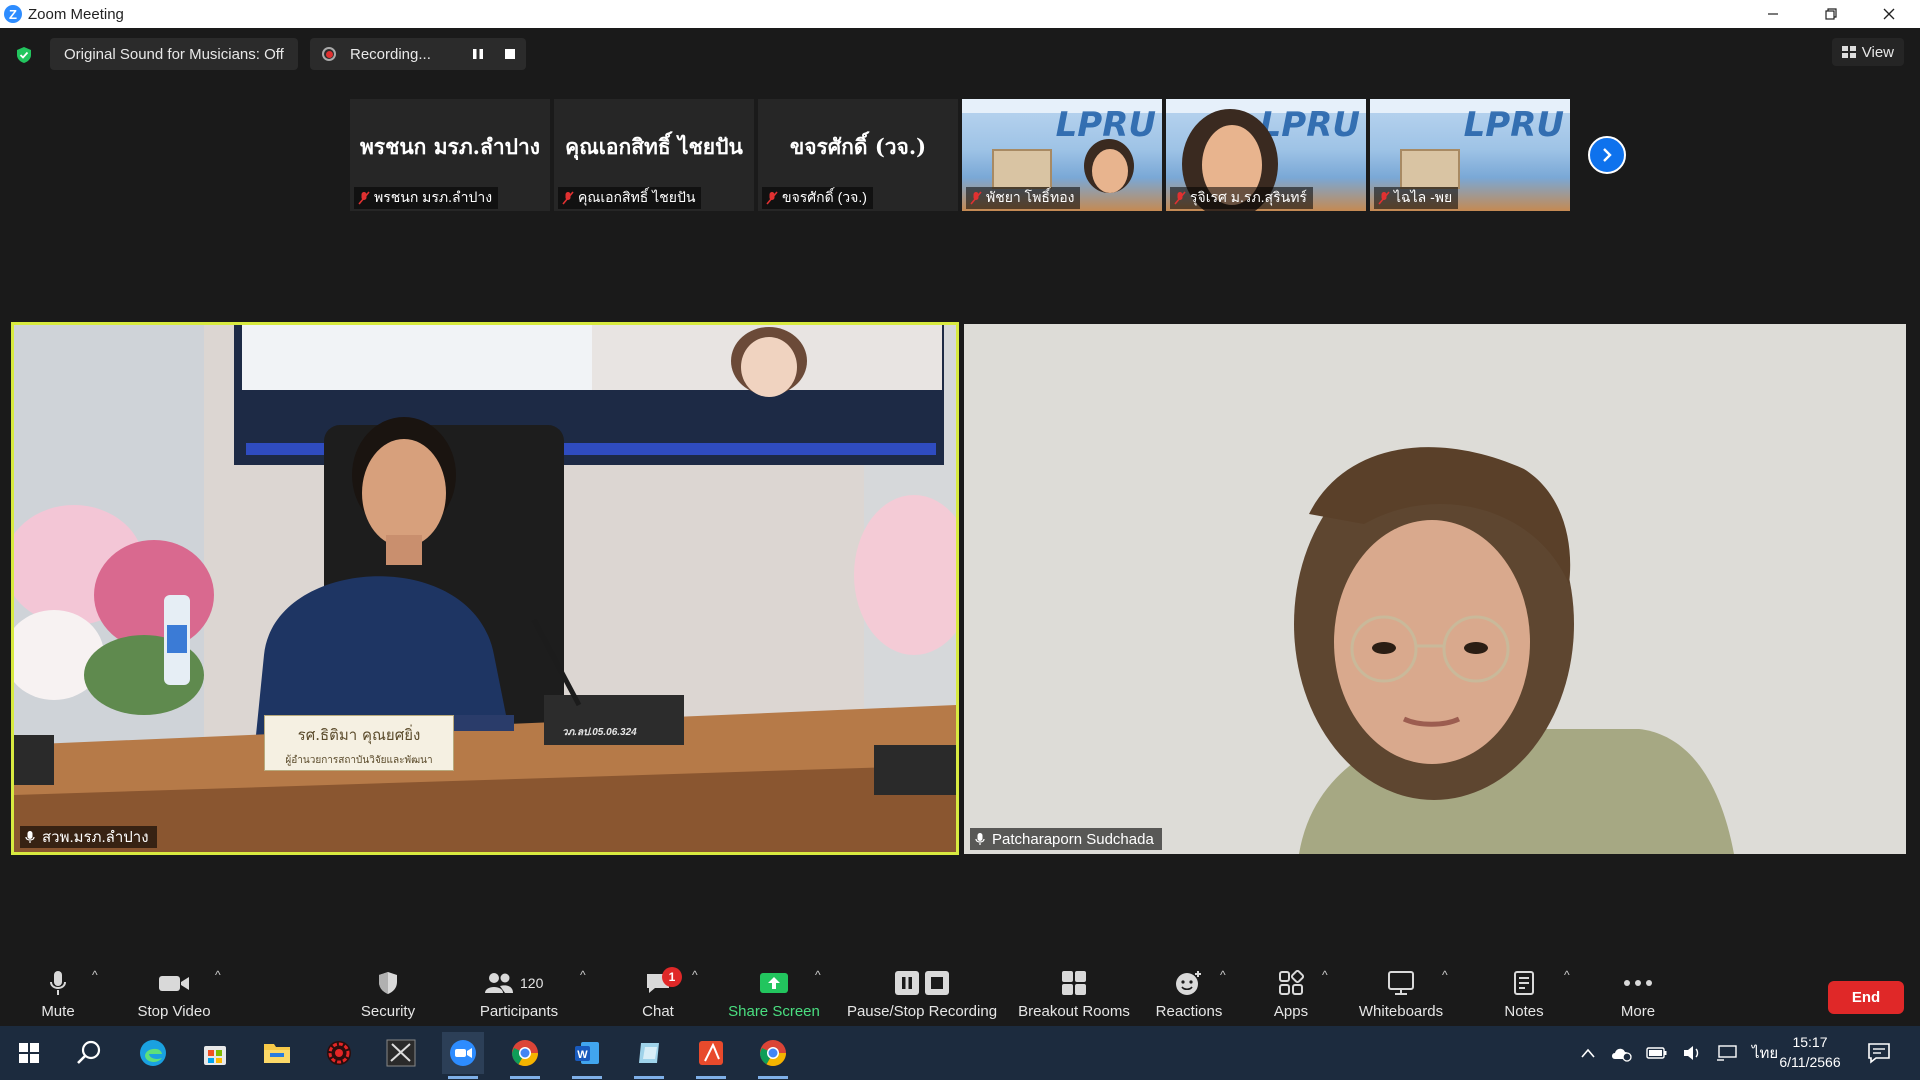  What do you see at coordinates (218, 975) in the screenshot?
I see `video-options-caret-icon: ^` at bounding box center [218, 975].